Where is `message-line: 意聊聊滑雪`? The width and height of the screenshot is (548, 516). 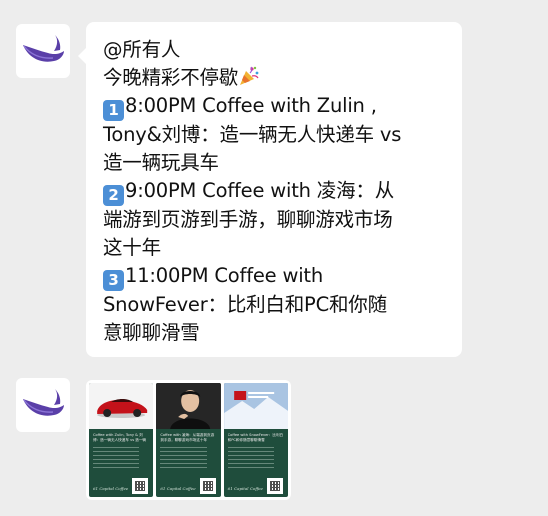 message-line: 意聊聊滑雪 is located at coordinates (151, 332).